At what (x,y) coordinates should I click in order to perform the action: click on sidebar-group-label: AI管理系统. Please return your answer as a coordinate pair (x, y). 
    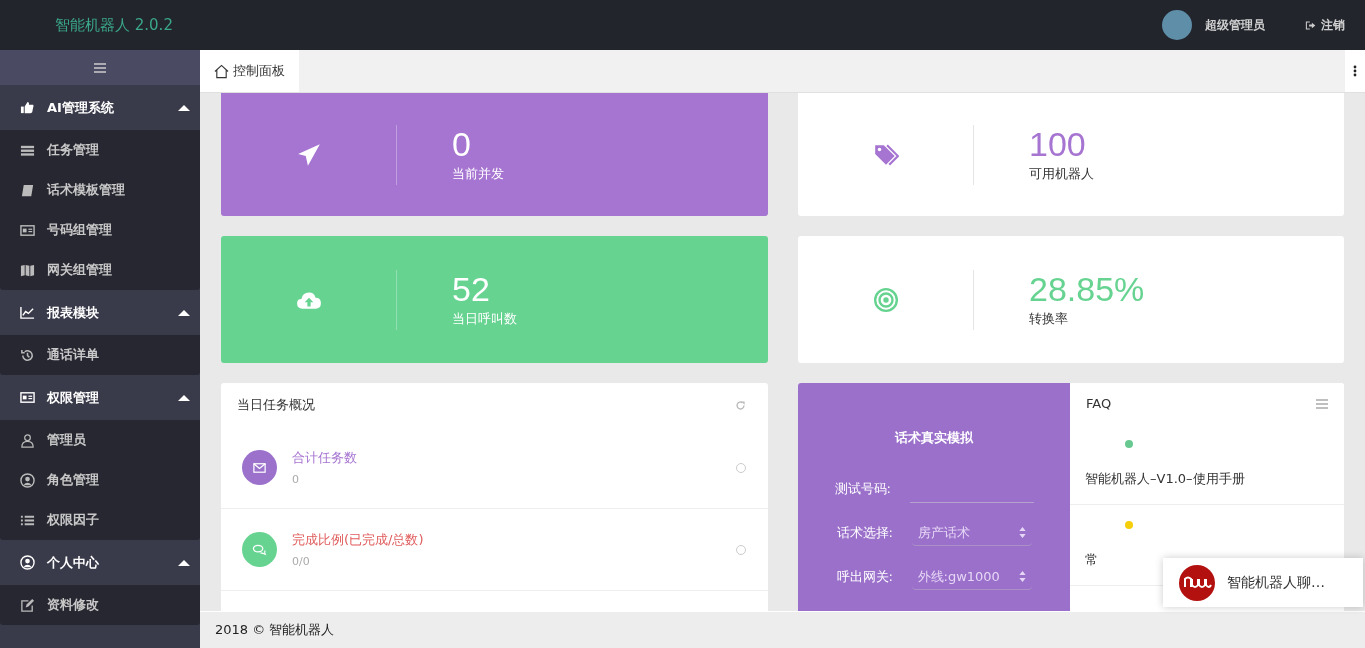
    Looking at the image, I should click on (81, 107).